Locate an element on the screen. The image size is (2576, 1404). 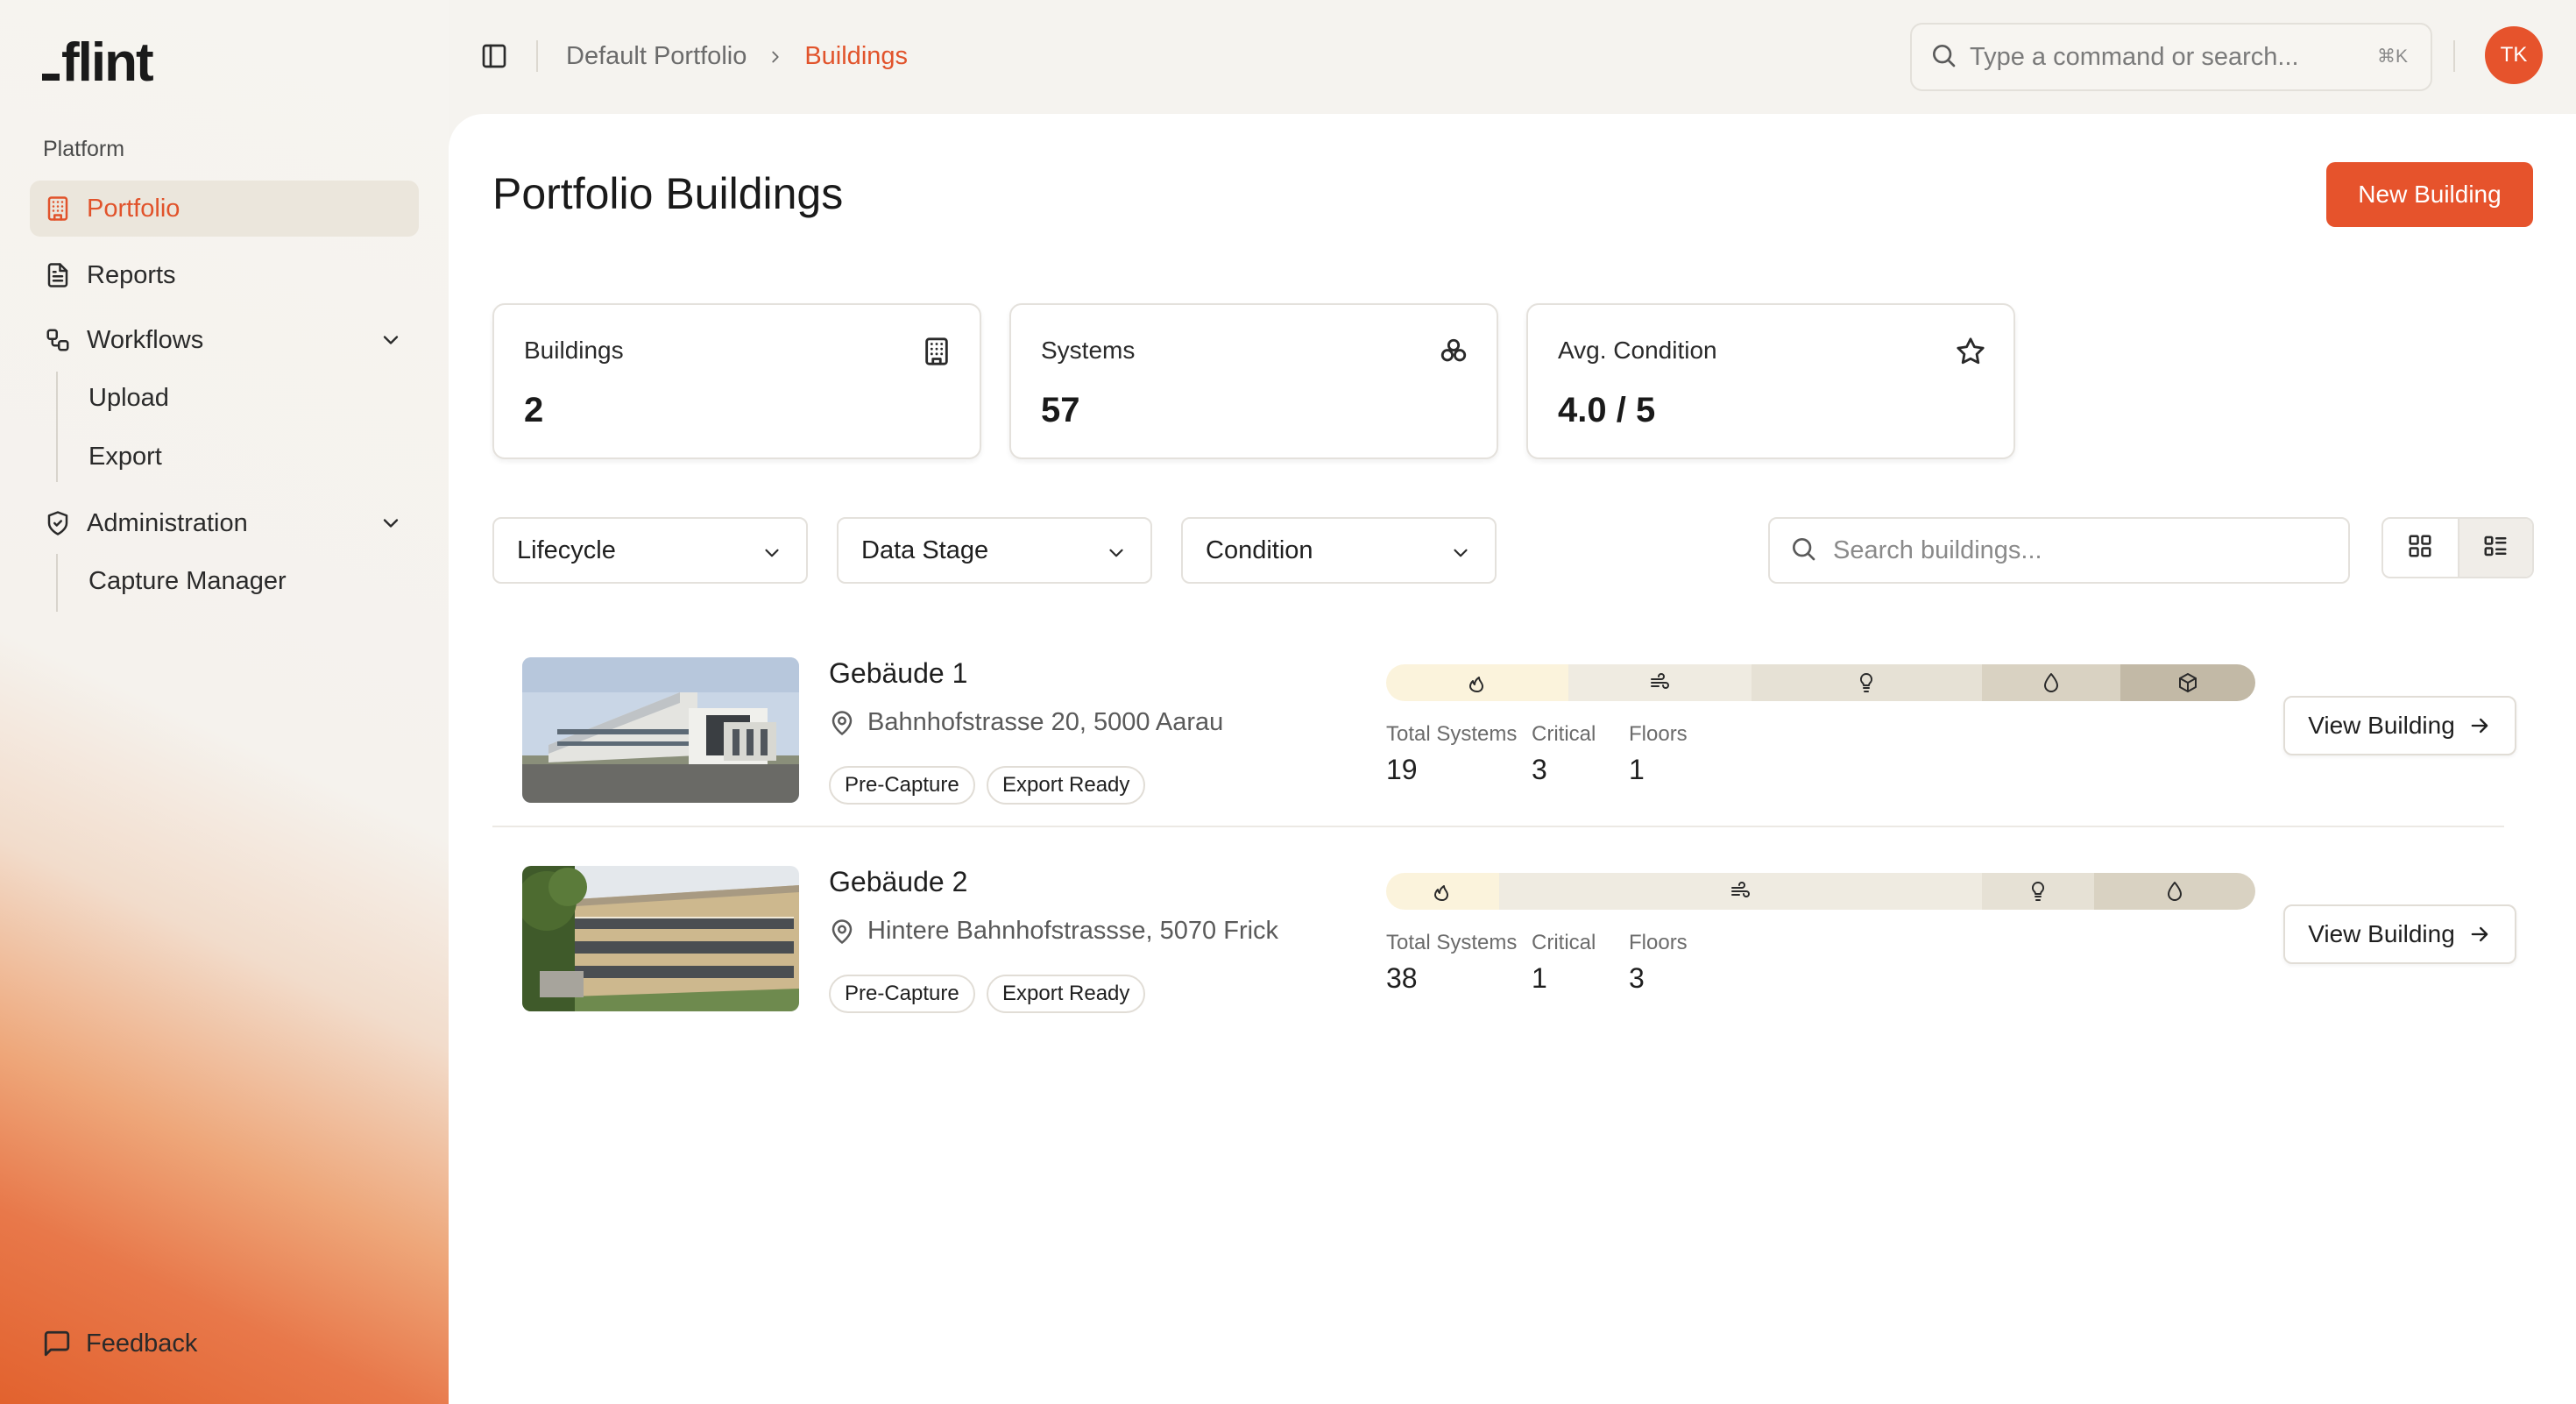
system-distribution-bar is located at coordinates (1820, 682).